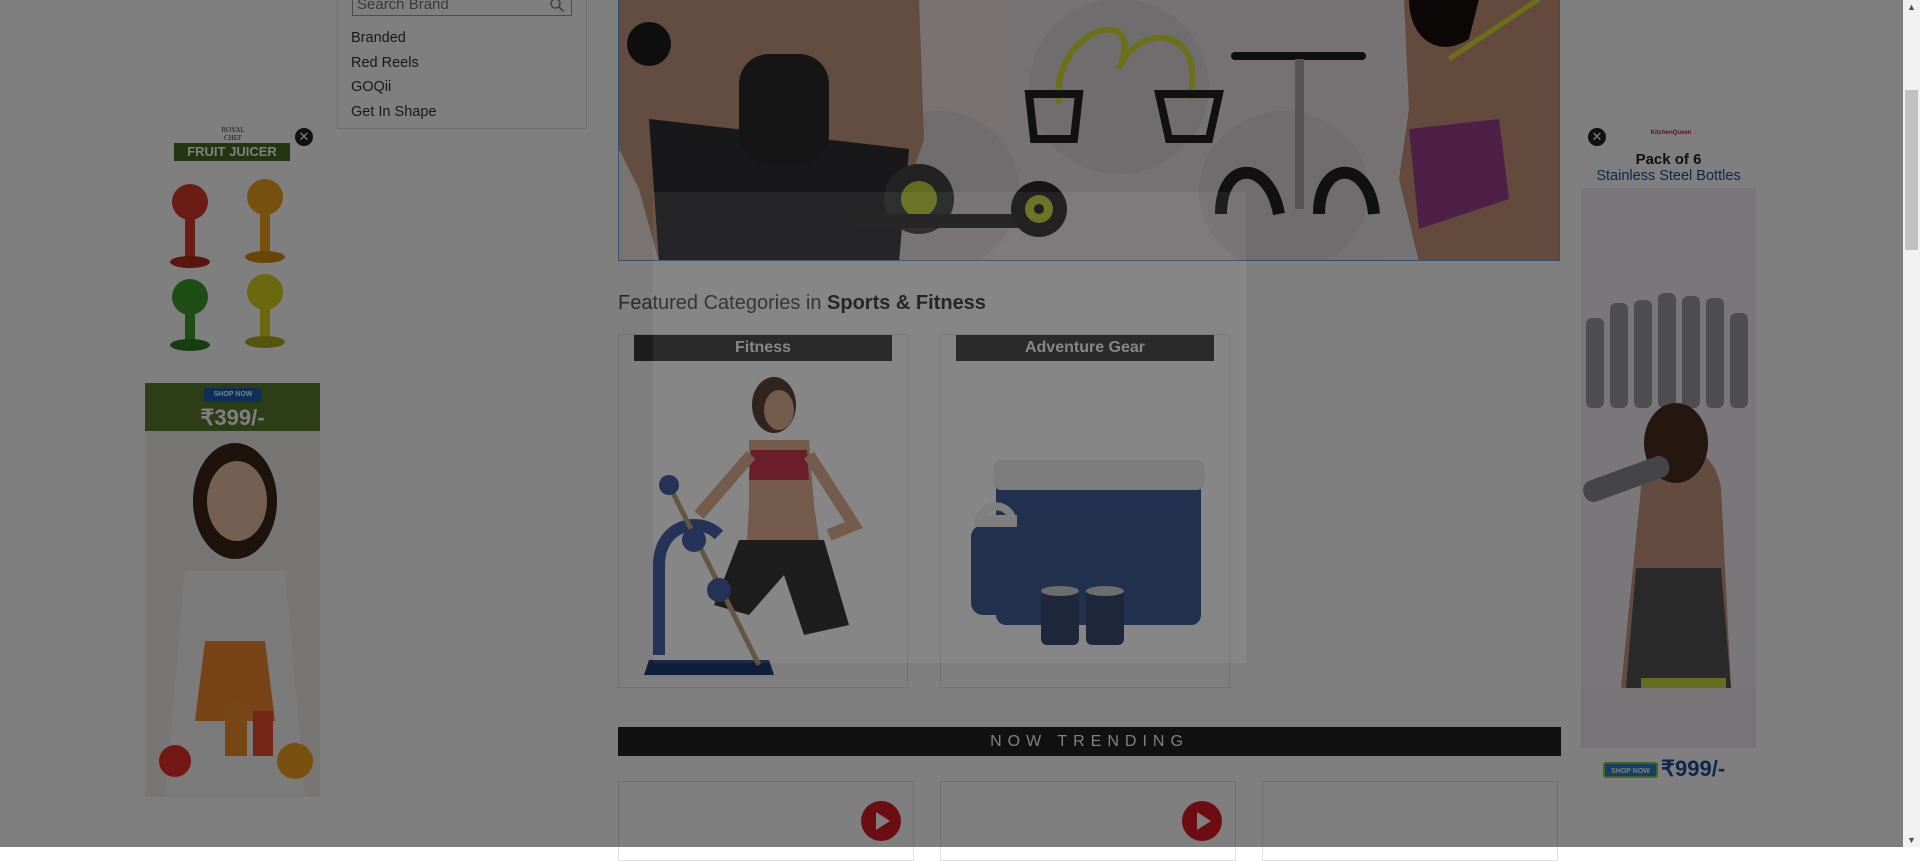 The width and height of the screenshot is (1920, 861). What do you see at coordinates (1911, 7) in the screenshot?
I see `scroll-up-arrow-icon: ▲` at bounding box center [1911, 7].